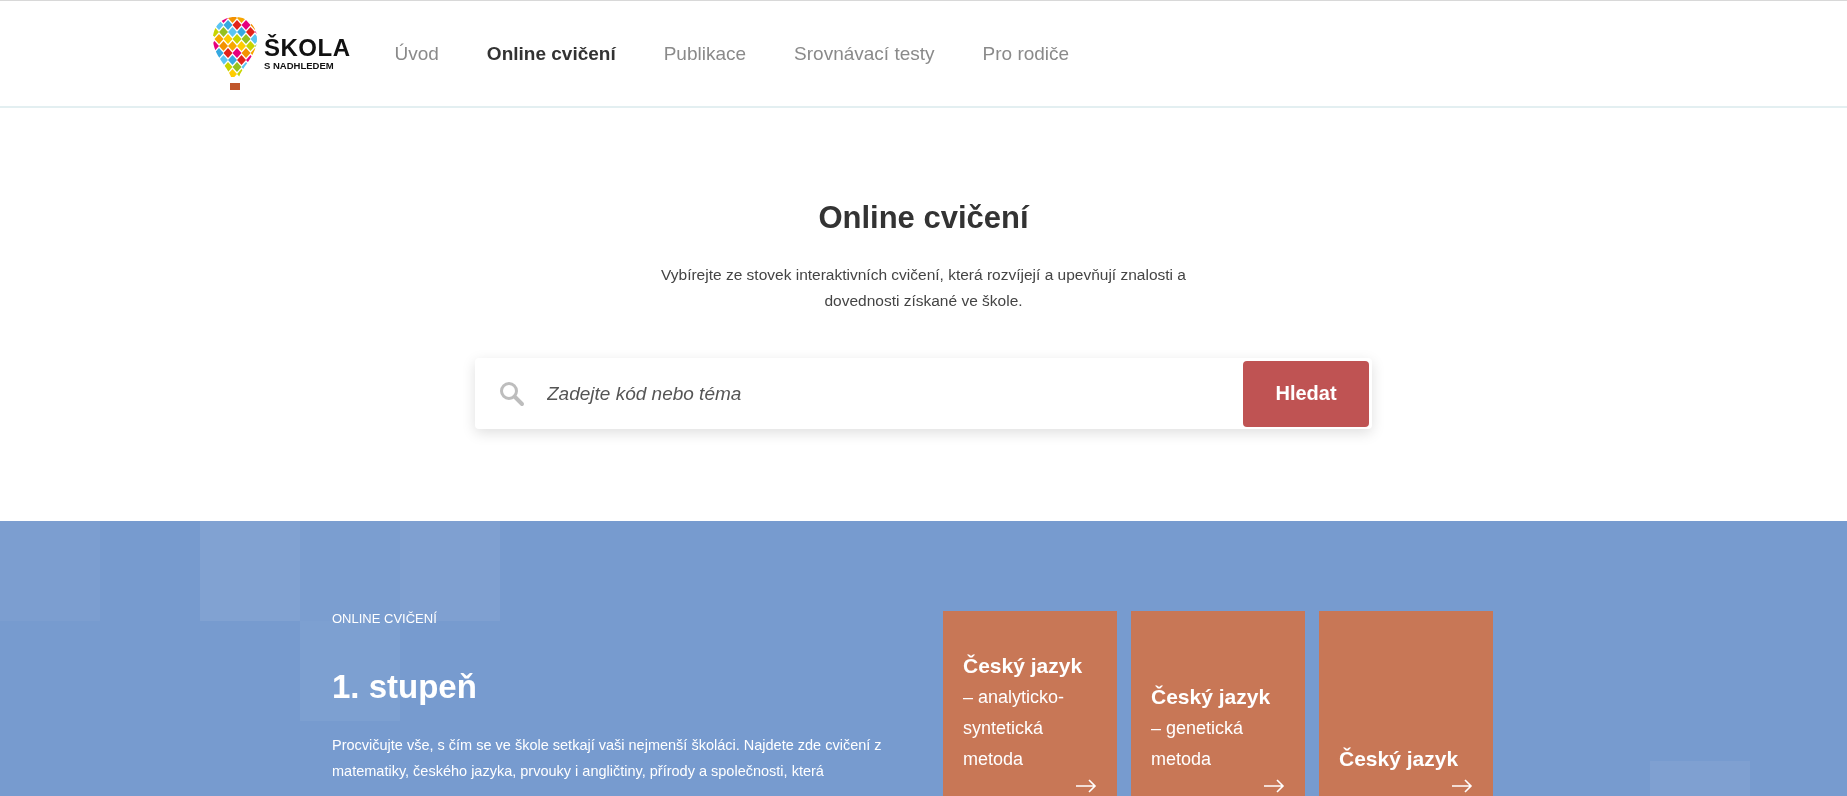  Describe the element at coordinates (385, 618) in the screenshot. I see `section-label: ONLINE CVIČENÍ` at that location.